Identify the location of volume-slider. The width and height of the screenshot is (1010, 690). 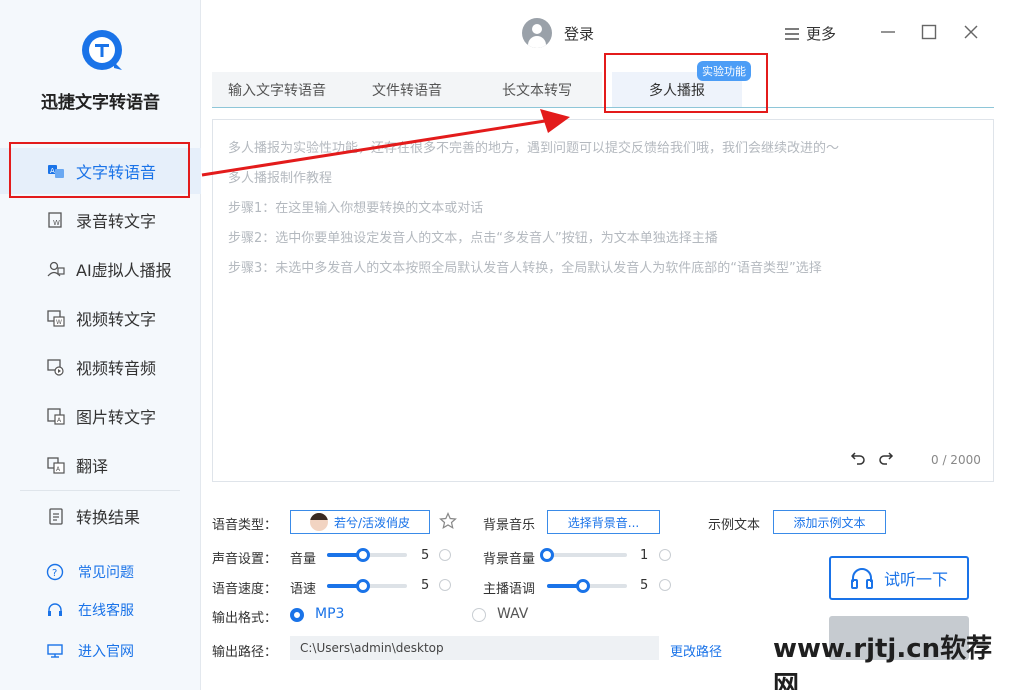
(367, 555).